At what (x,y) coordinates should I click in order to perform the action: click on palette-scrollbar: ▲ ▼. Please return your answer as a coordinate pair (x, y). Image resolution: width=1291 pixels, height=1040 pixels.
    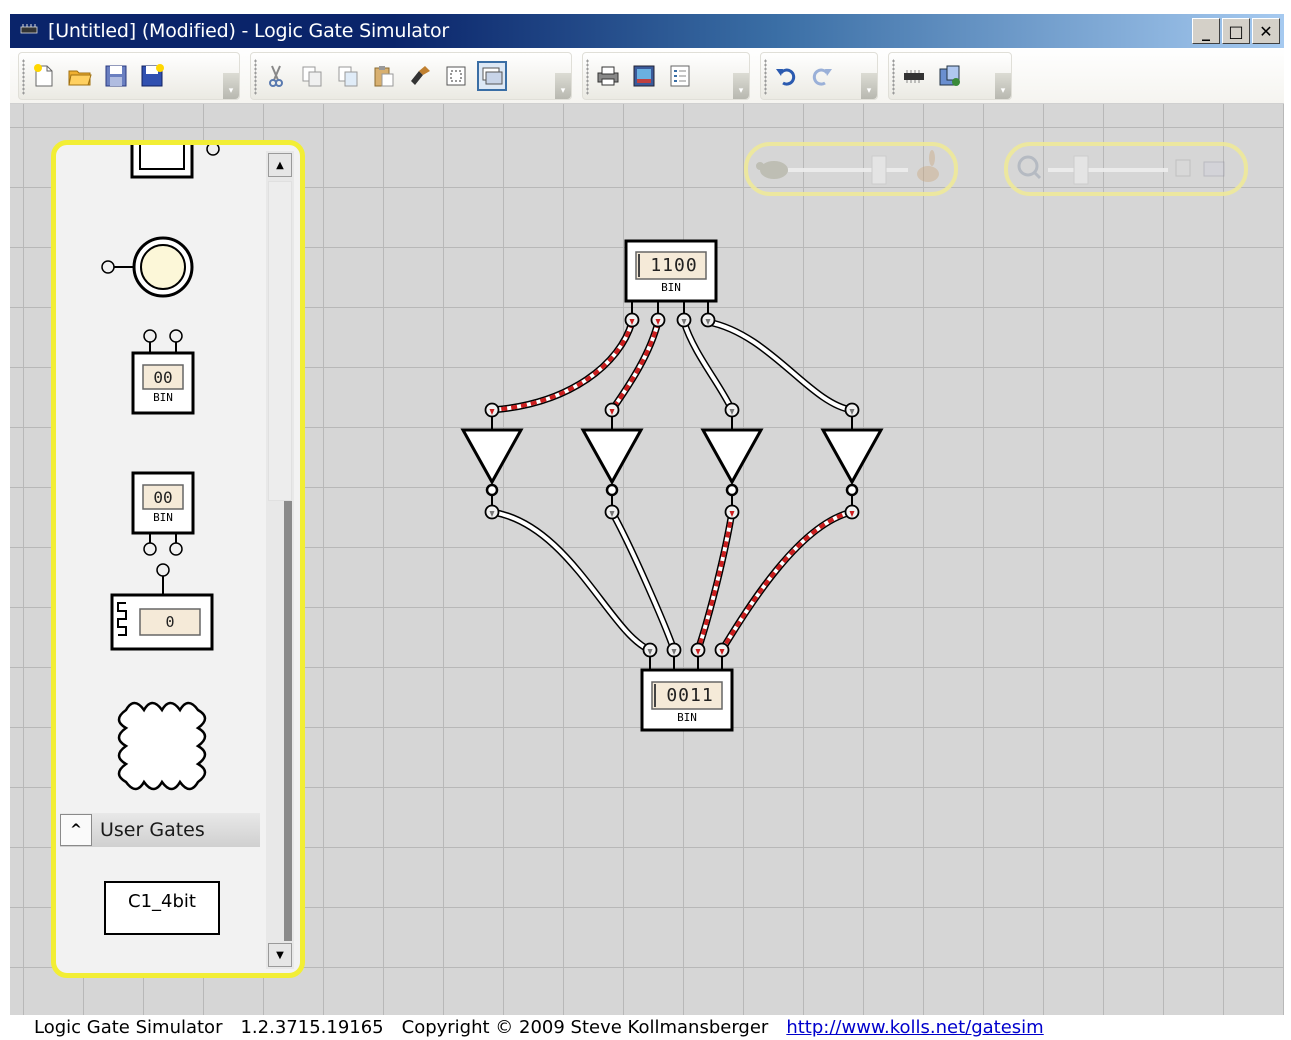
    Looking at the image, I should click on (280, 560).